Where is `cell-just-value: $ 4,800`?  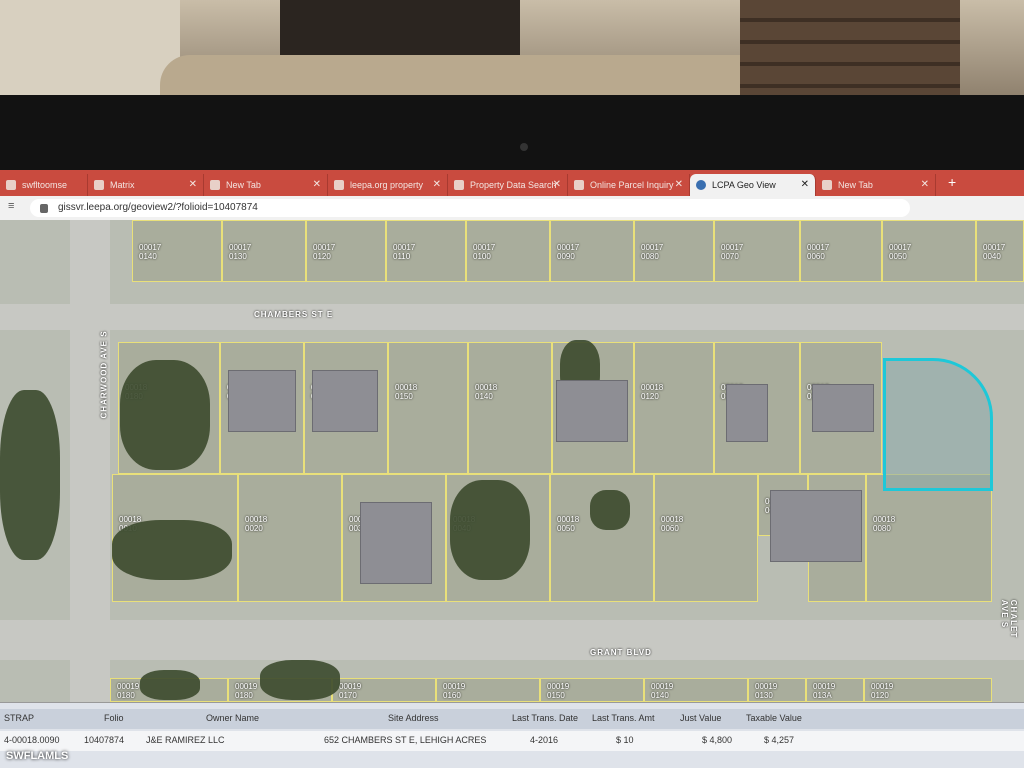
cell-just-value: $ 4,800 is located at coordinates (717, 740).